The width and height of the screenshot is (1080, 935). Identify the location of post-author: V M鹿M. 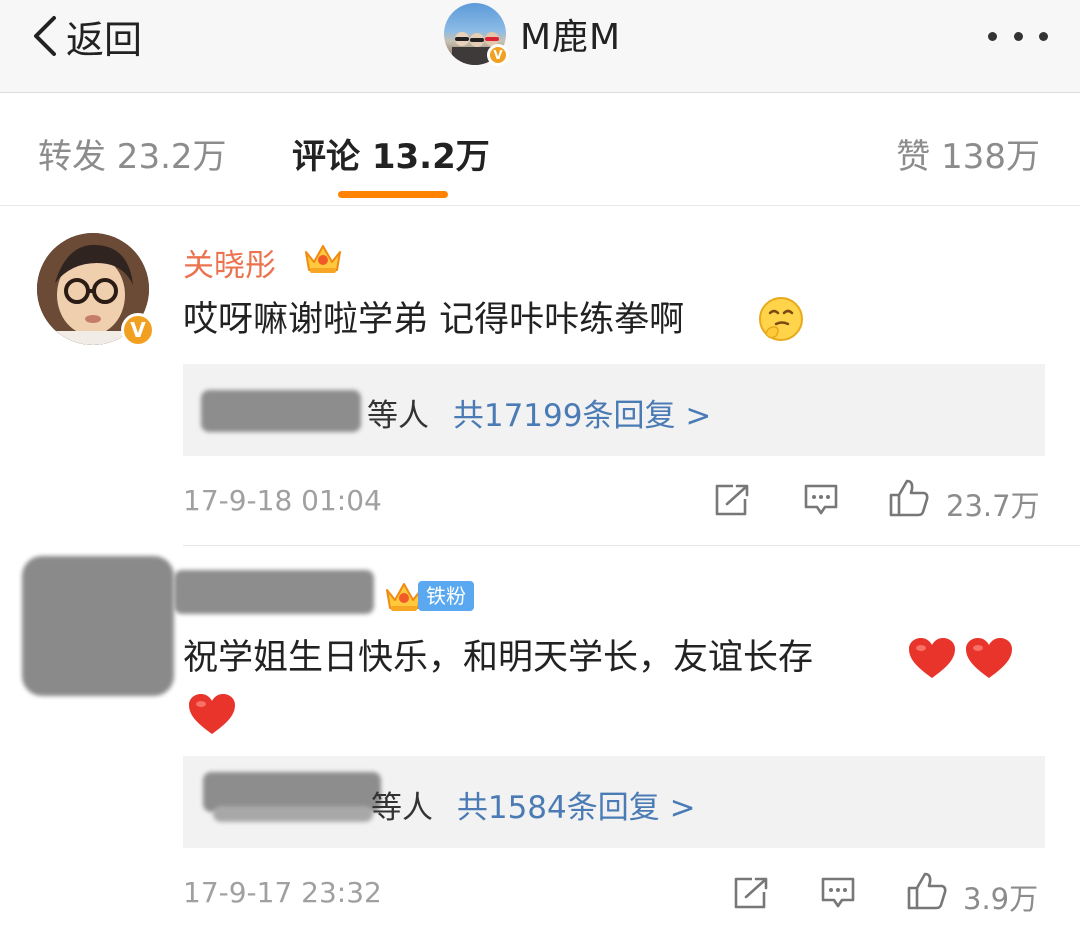
(532, 34).